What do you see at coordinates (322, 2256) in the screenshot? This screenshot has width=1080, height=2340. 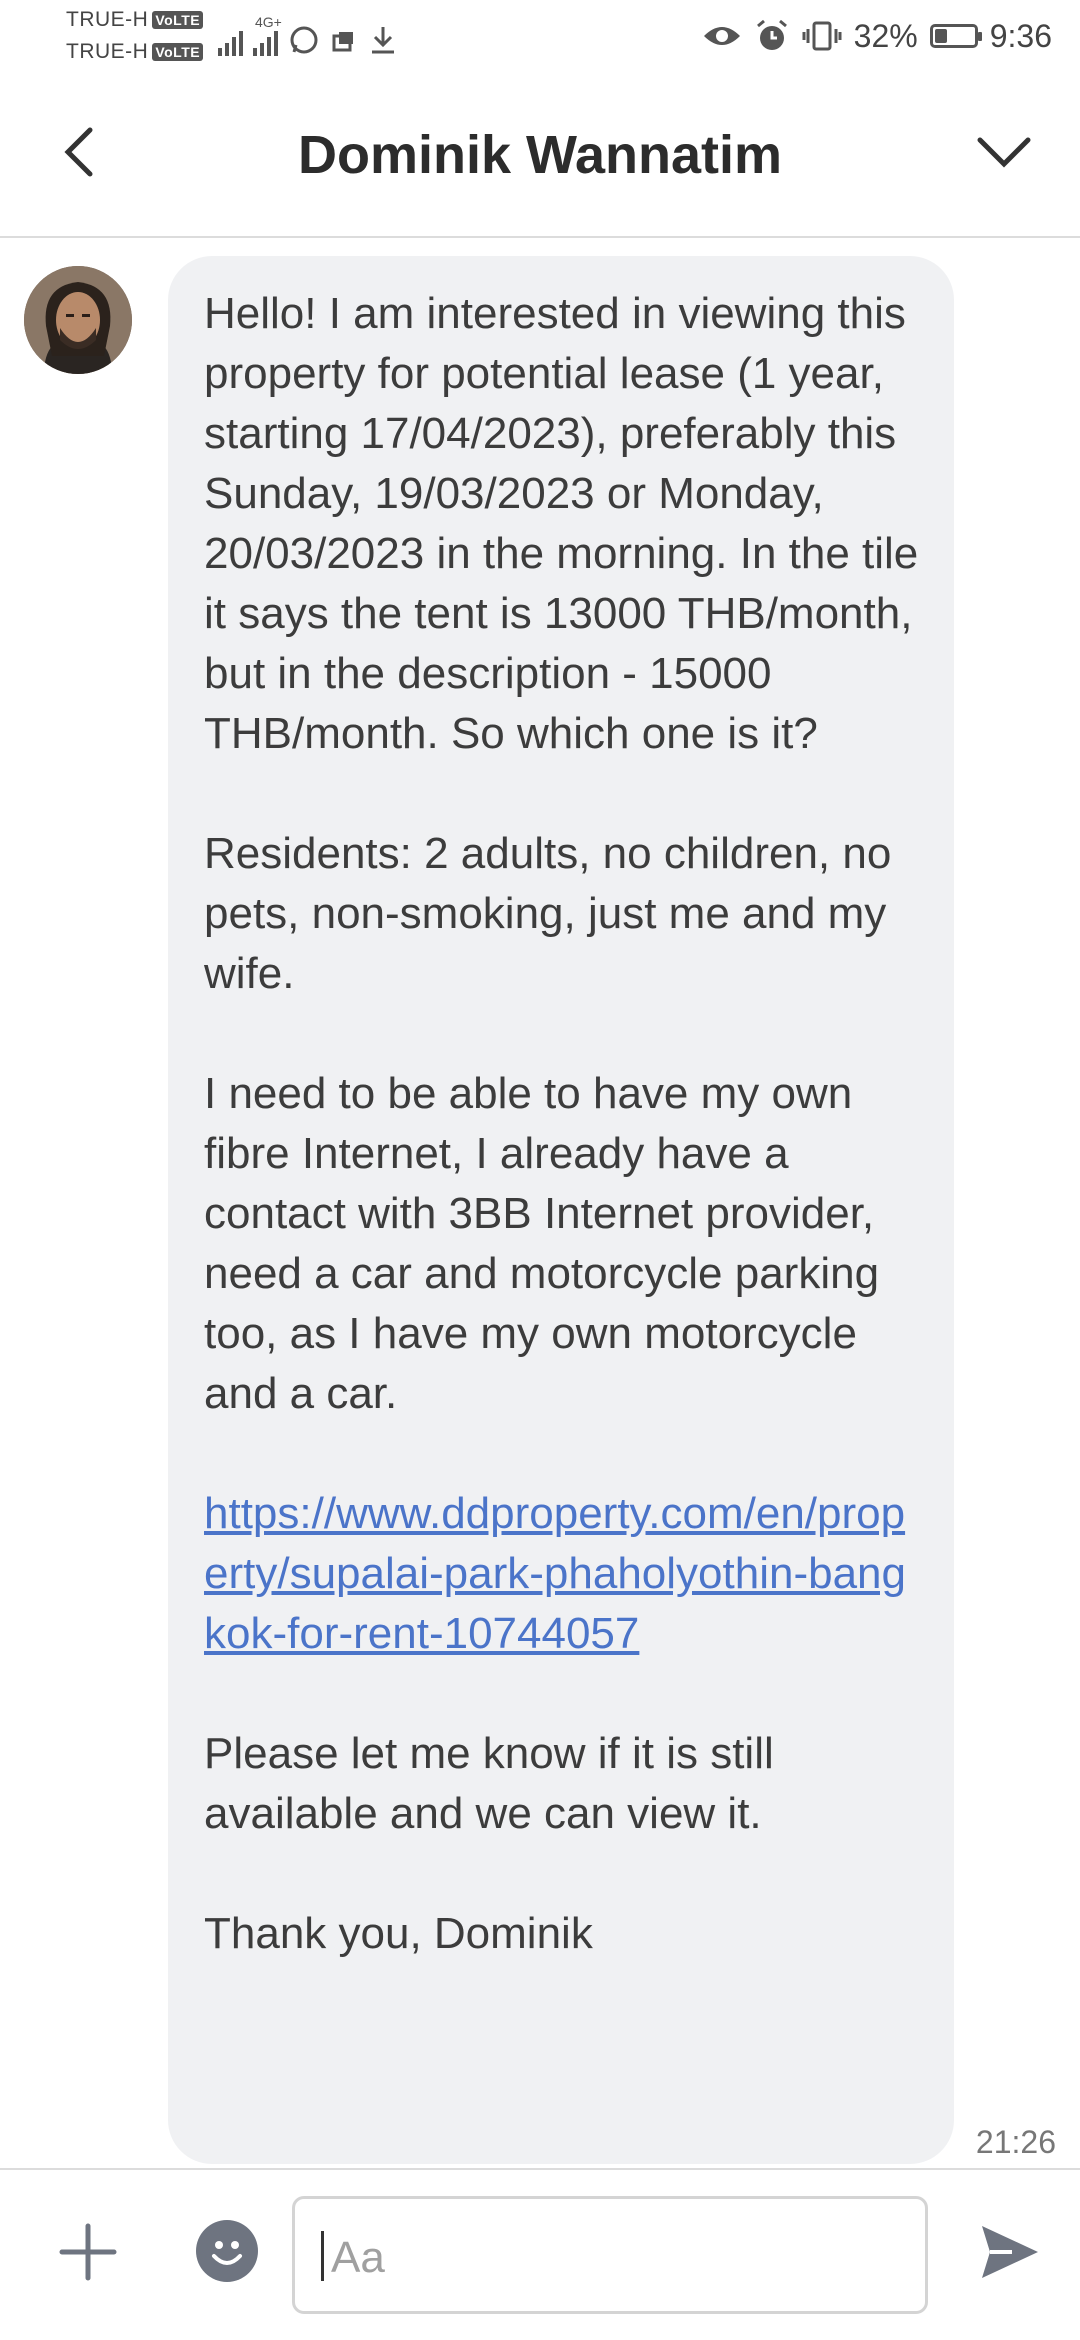 I see `text-caret` at bounding box center [322, 2256].